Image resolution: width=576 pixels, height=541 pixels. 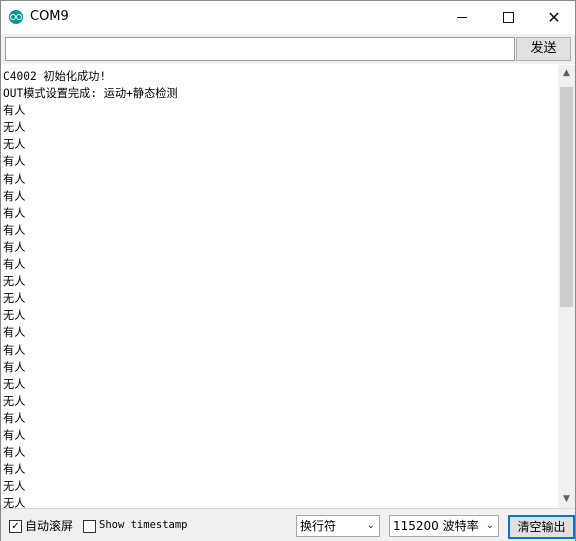 I want to click on send-bar: 发送, so click(x=288, y=49).